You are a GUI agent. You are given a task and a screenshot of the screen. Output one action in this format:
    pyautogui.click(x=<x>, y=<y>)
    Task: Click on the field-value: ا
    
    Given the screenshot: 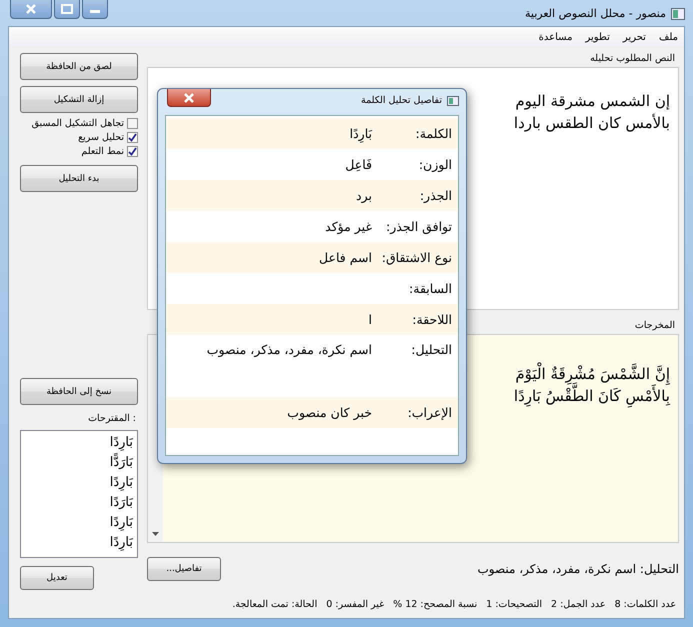 What is the action you would take?
    pyautogui.click(x=370, y=319)
    